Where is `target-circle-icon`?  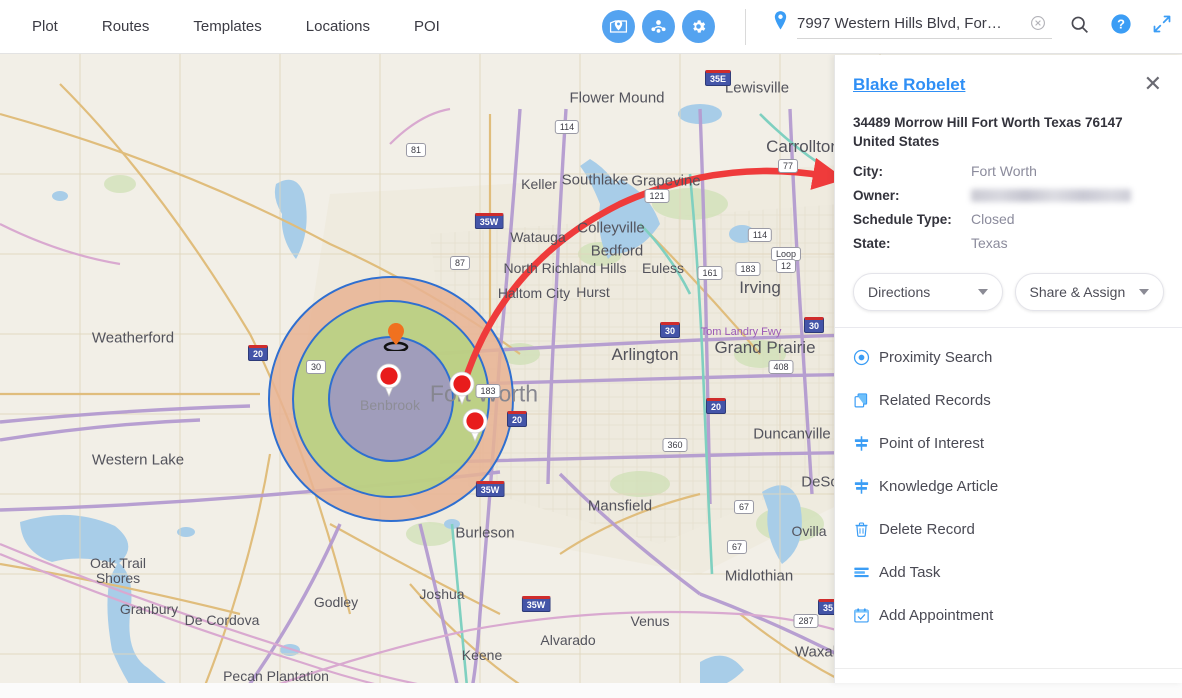
target-circle-icon is located at coordinates (866, 357).